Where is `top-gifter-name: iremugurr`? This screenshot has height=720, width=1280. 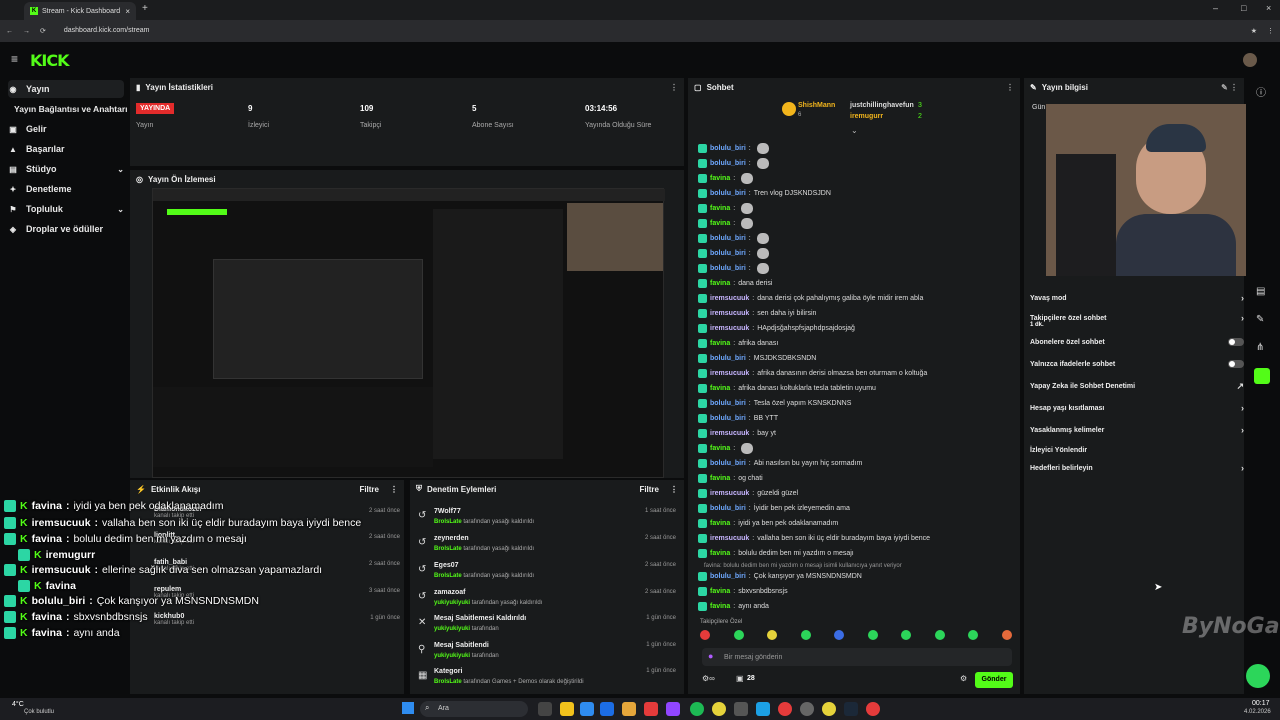 top-gifter-name: iremugurr is located at coordinates (866, 116).